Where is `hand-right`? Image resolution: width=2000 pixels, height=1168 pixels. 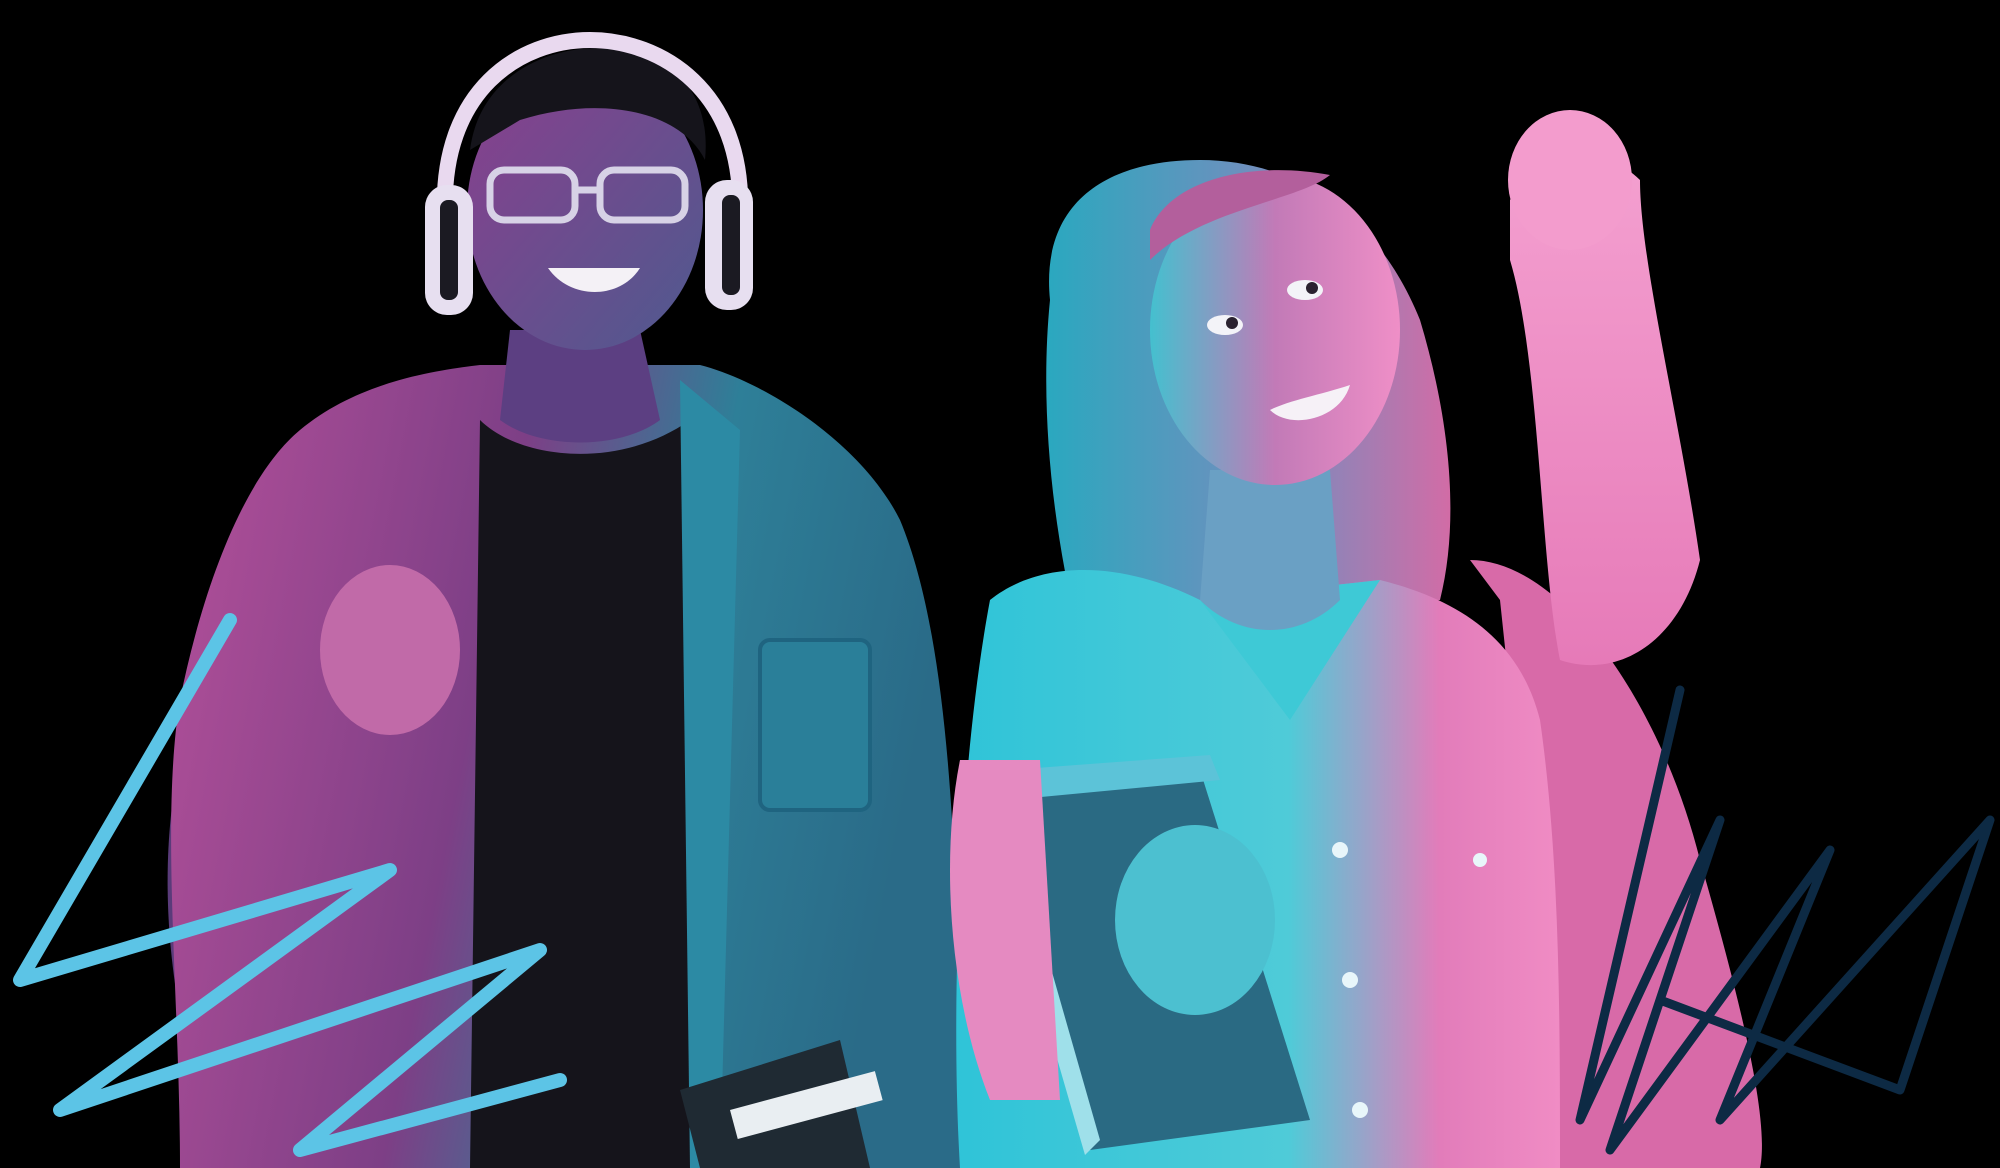 hand-right is located at coordinates (1195, 920).